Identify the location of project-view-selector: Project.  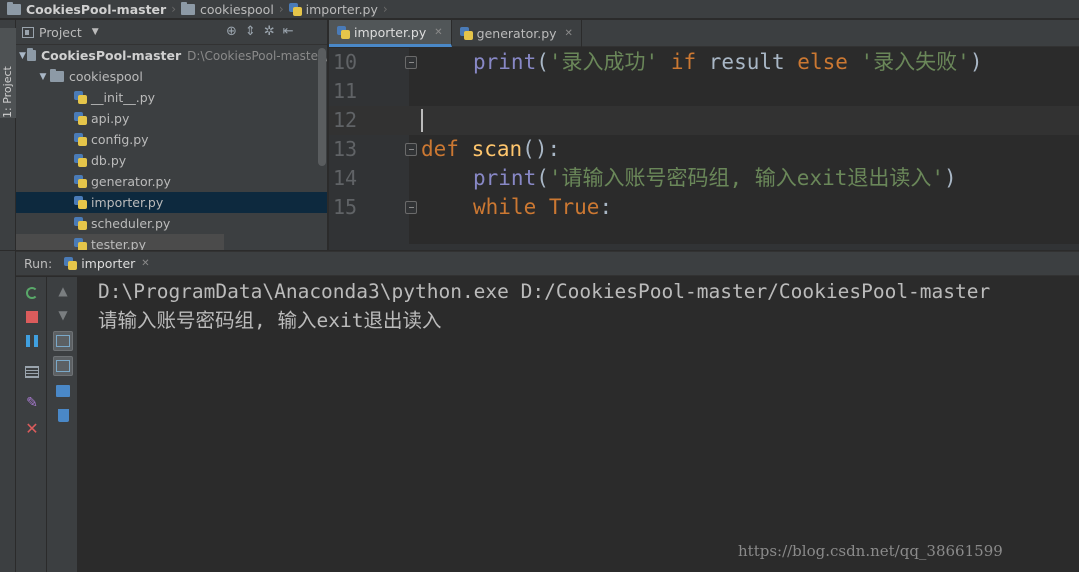
(60, 32).